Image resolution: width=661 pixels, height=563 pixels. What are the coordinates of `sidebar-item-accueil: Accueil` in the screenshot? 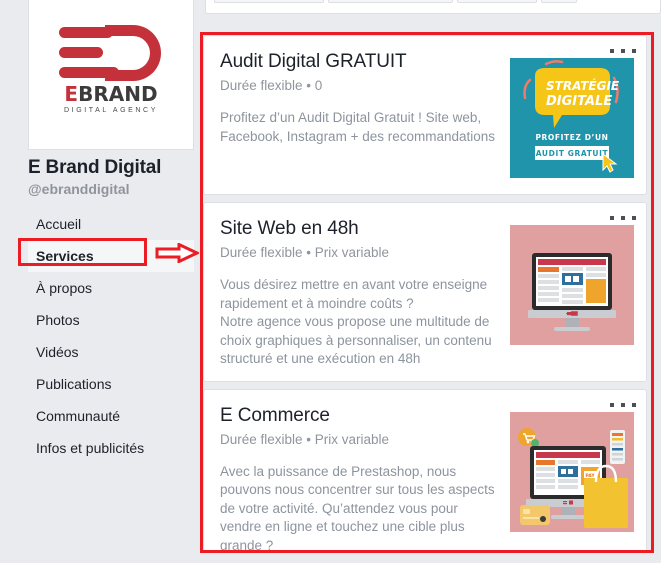 It's located at (111, 224).